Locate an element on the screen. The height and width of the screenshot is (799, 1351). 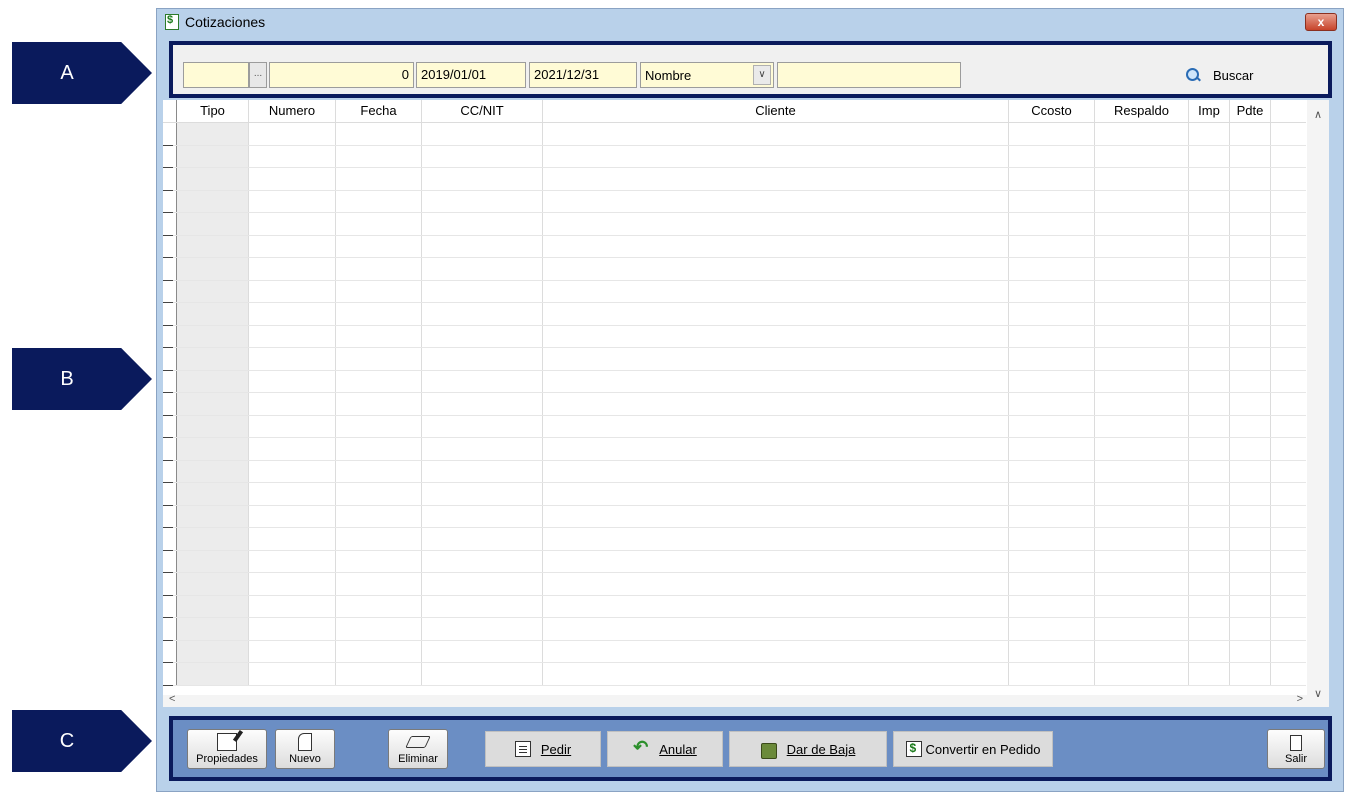
vertical-scrollbar: ∧ ∨ is located at coordinates (1318, 403).